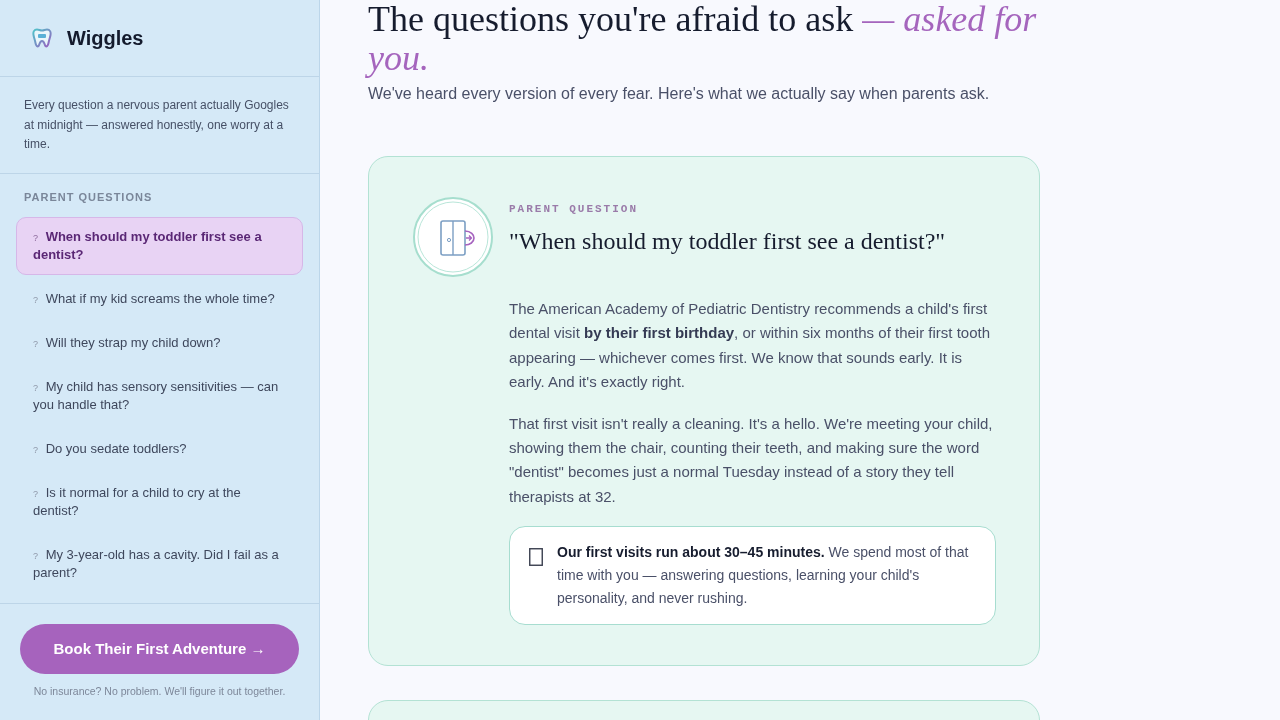 Image resolution: width=1280 pixels, height=720 pixels. Describe the element at coordinates (105, 38) in the screenshot. I see `brand-name: Wiggles` at that location.